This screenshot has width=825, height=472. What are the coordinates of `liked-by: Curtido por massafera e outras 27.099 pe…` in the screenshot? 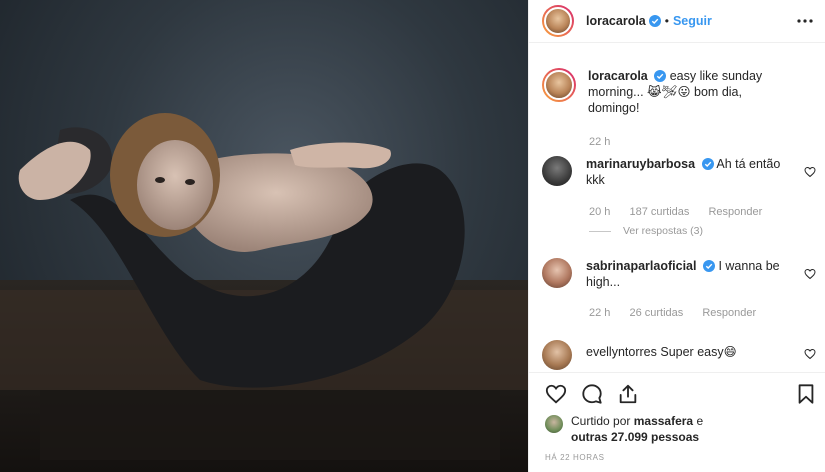 It's located at (624, 429).